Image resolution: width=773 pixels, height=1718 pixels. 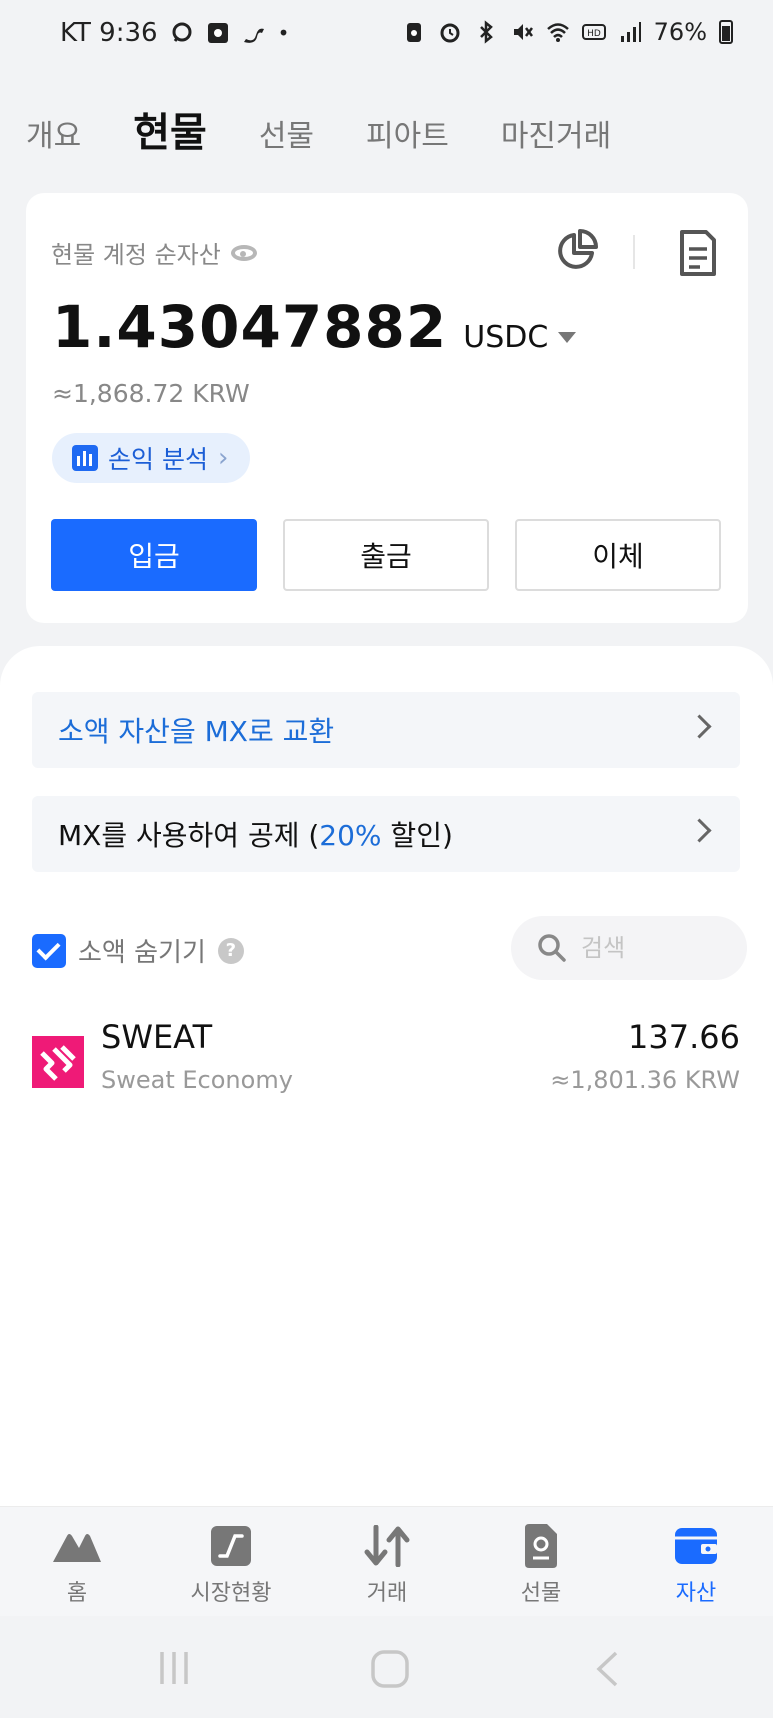 What do you see at coordinates (223, 458) in the screenshot?
I see `chevron-right-icon: ›` at bounding box center [223, 458].